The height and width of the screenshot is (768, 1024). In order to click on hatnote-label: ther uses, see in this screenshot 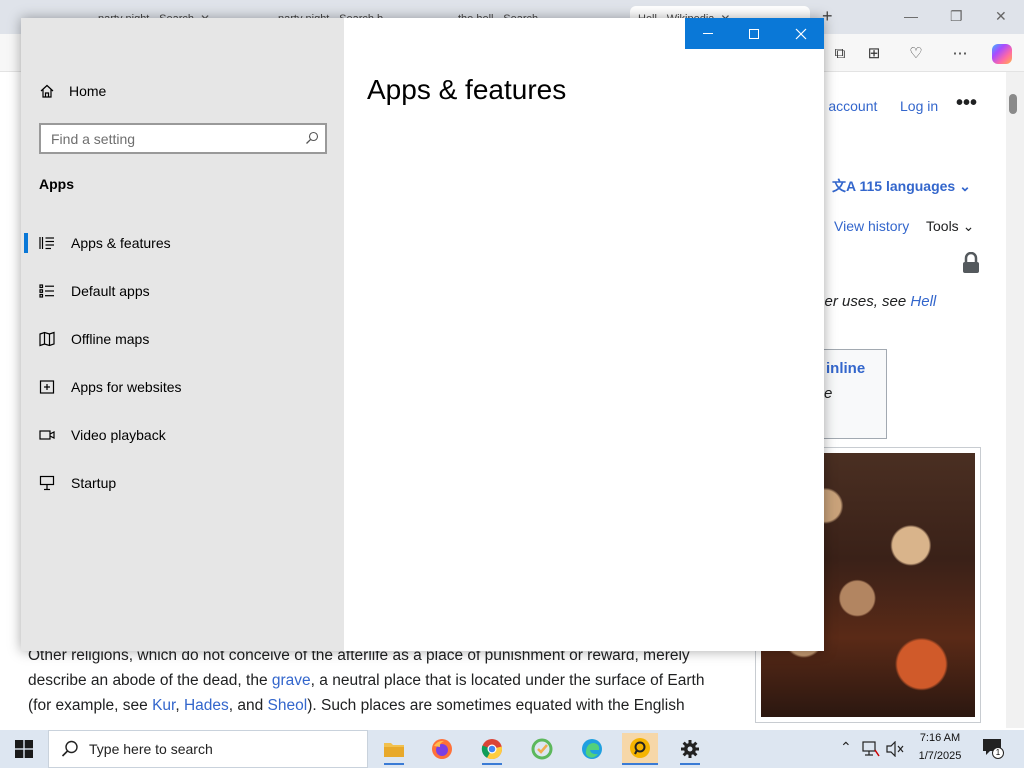, I will do `click(859, 301)`.